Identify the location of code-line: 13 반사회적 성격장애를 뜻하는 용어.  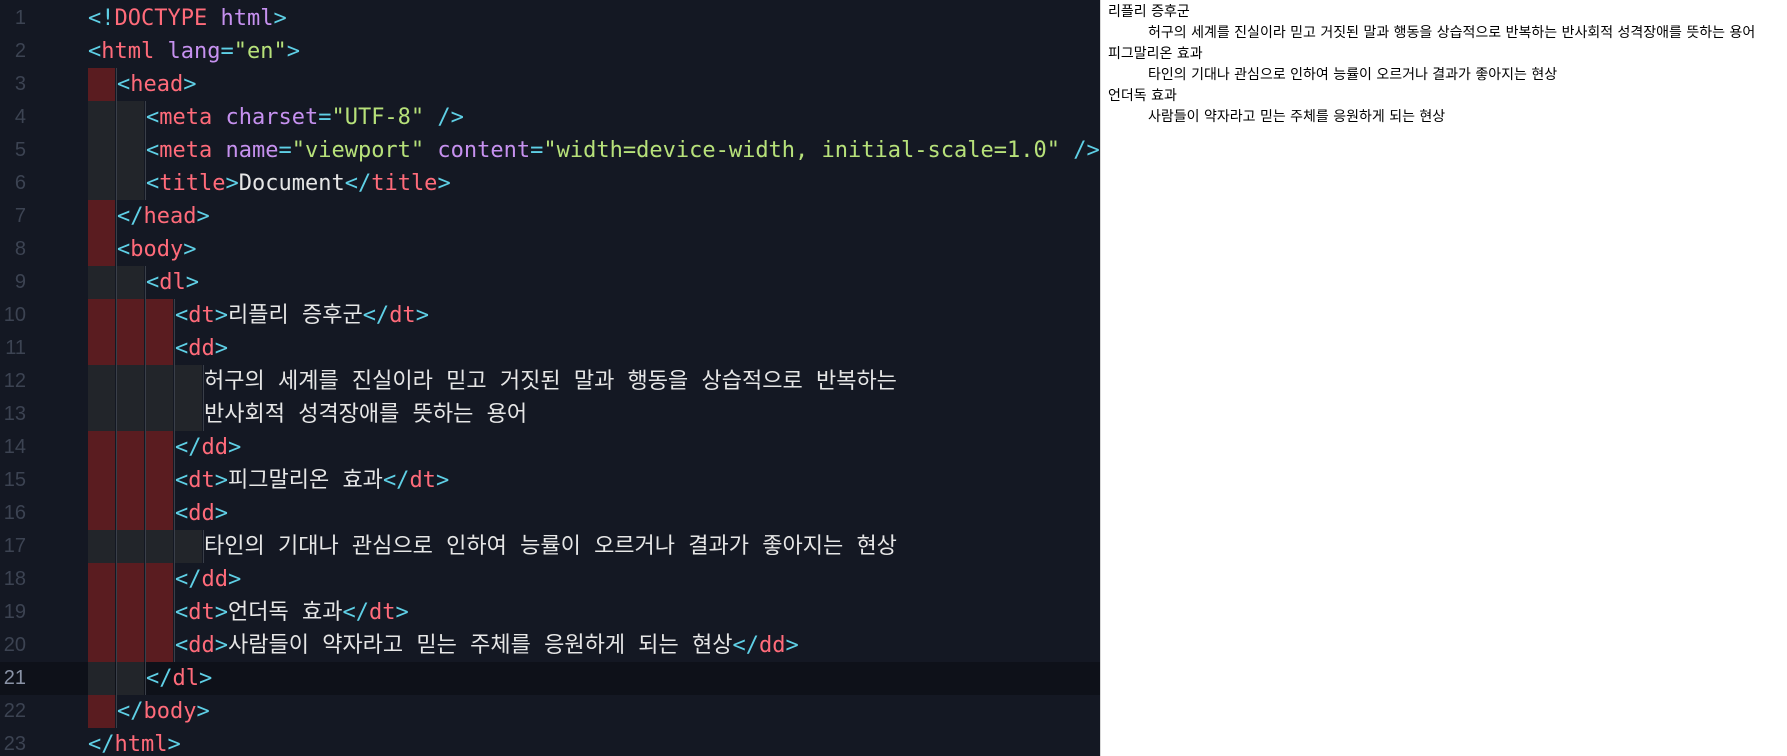
(550, 414).